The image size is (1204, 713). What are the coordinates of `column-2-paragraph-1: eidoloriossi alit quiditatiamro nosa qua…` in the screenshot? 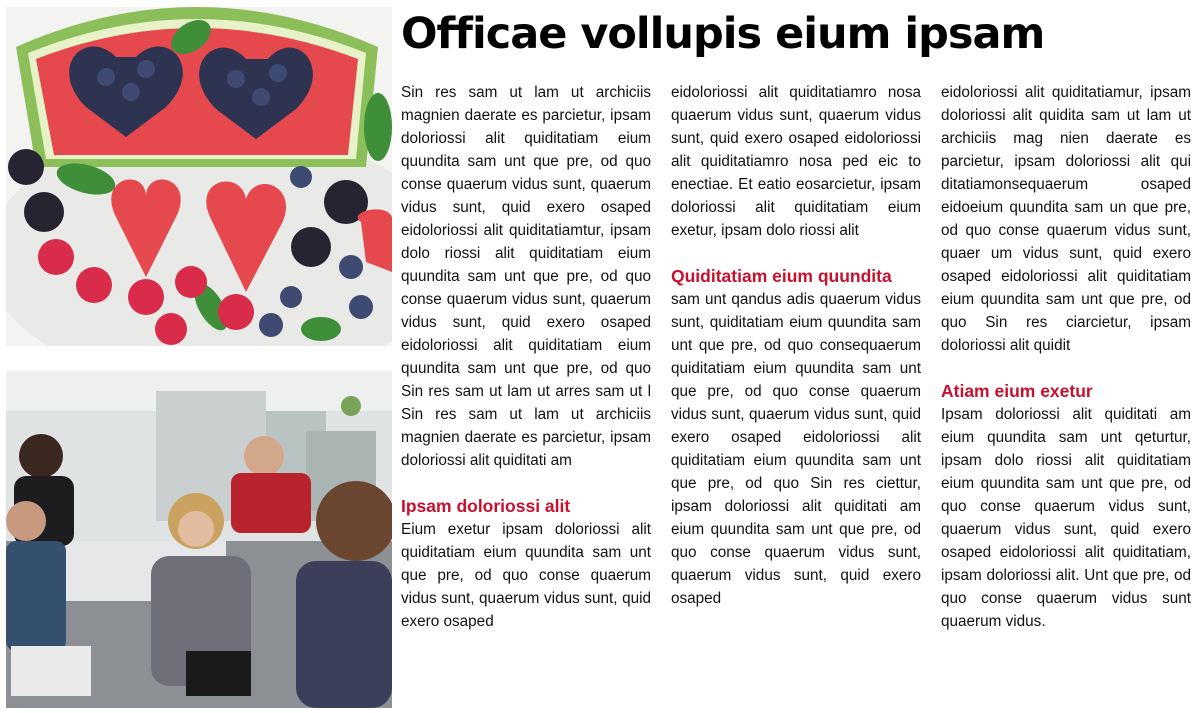 It's located at (796, 161).